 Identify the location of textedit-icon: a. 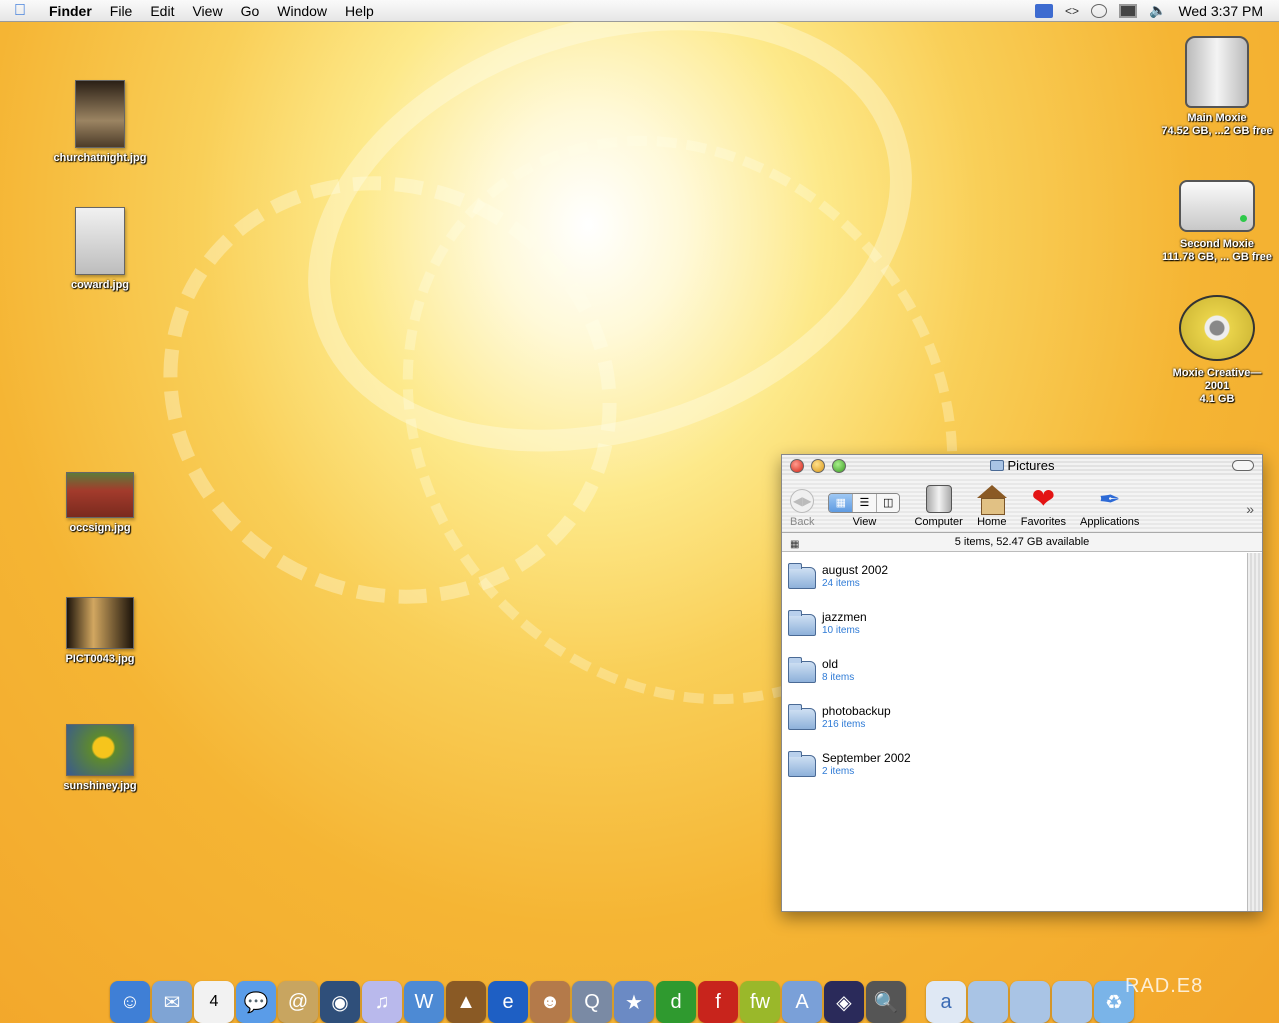
(946, 1002).